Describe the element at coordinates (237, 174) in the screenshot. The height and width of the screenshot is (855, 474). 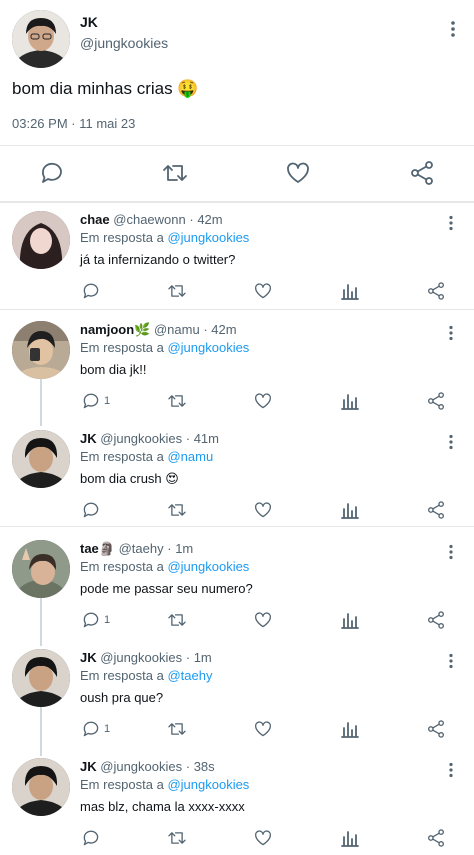
I see `main-actions` at that location.